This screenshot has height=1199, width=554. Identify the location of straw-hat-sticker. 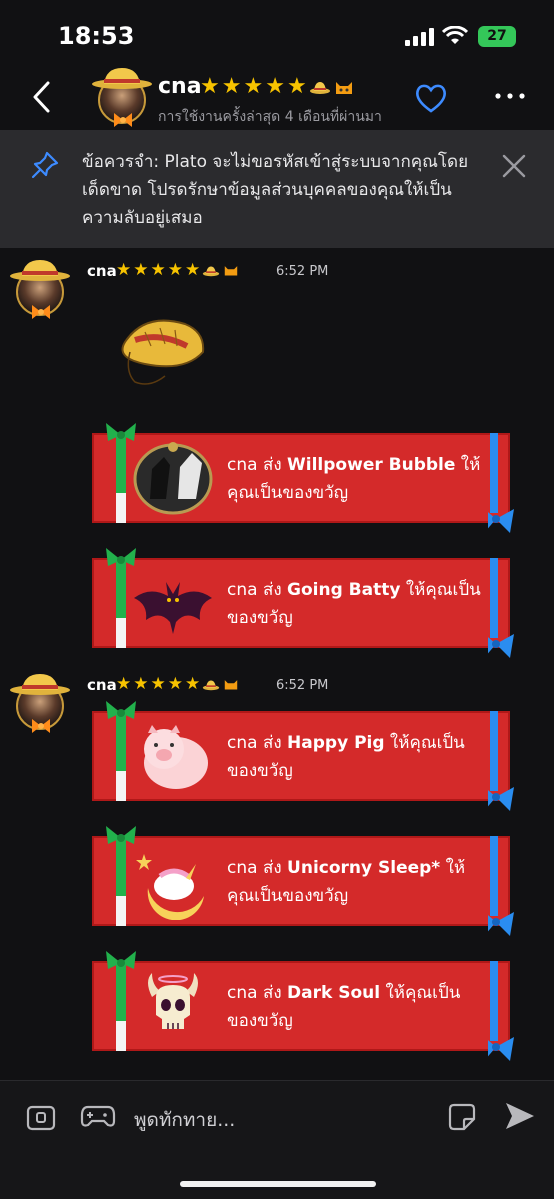
(160, 347).